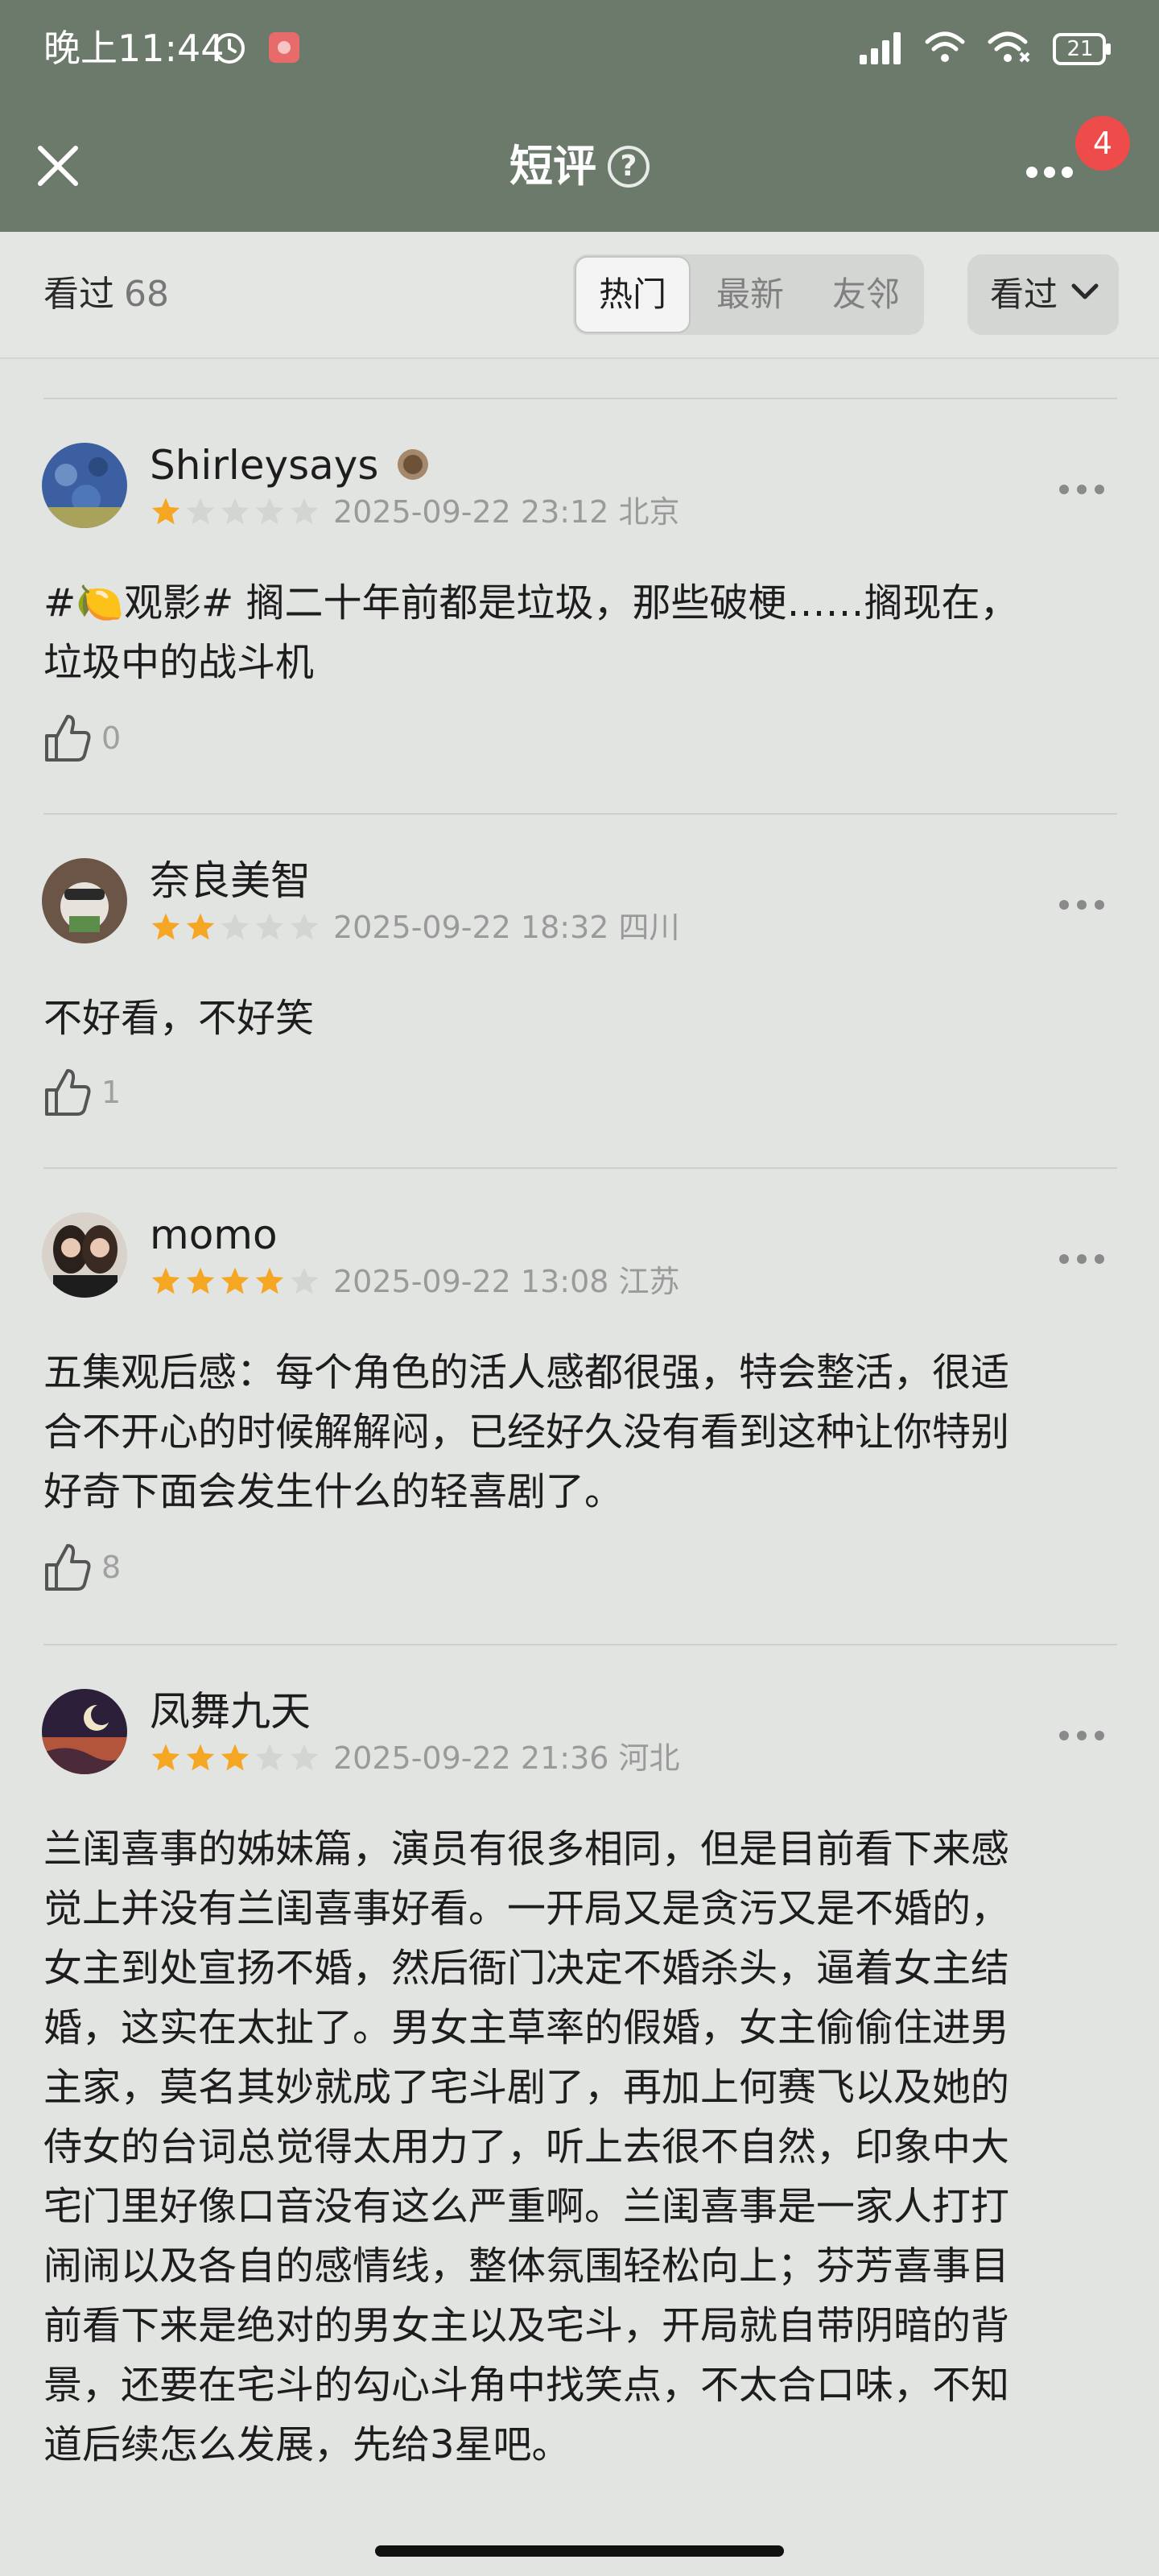 The width and height of the screenshot is (1159, 2576). Describe the element at coordinates (526, 1968) in the screenshot. I see `review-text-line: 女主到处宣扬不婚，然后衙门决定不婚杀头，逼着女主结` at that location.